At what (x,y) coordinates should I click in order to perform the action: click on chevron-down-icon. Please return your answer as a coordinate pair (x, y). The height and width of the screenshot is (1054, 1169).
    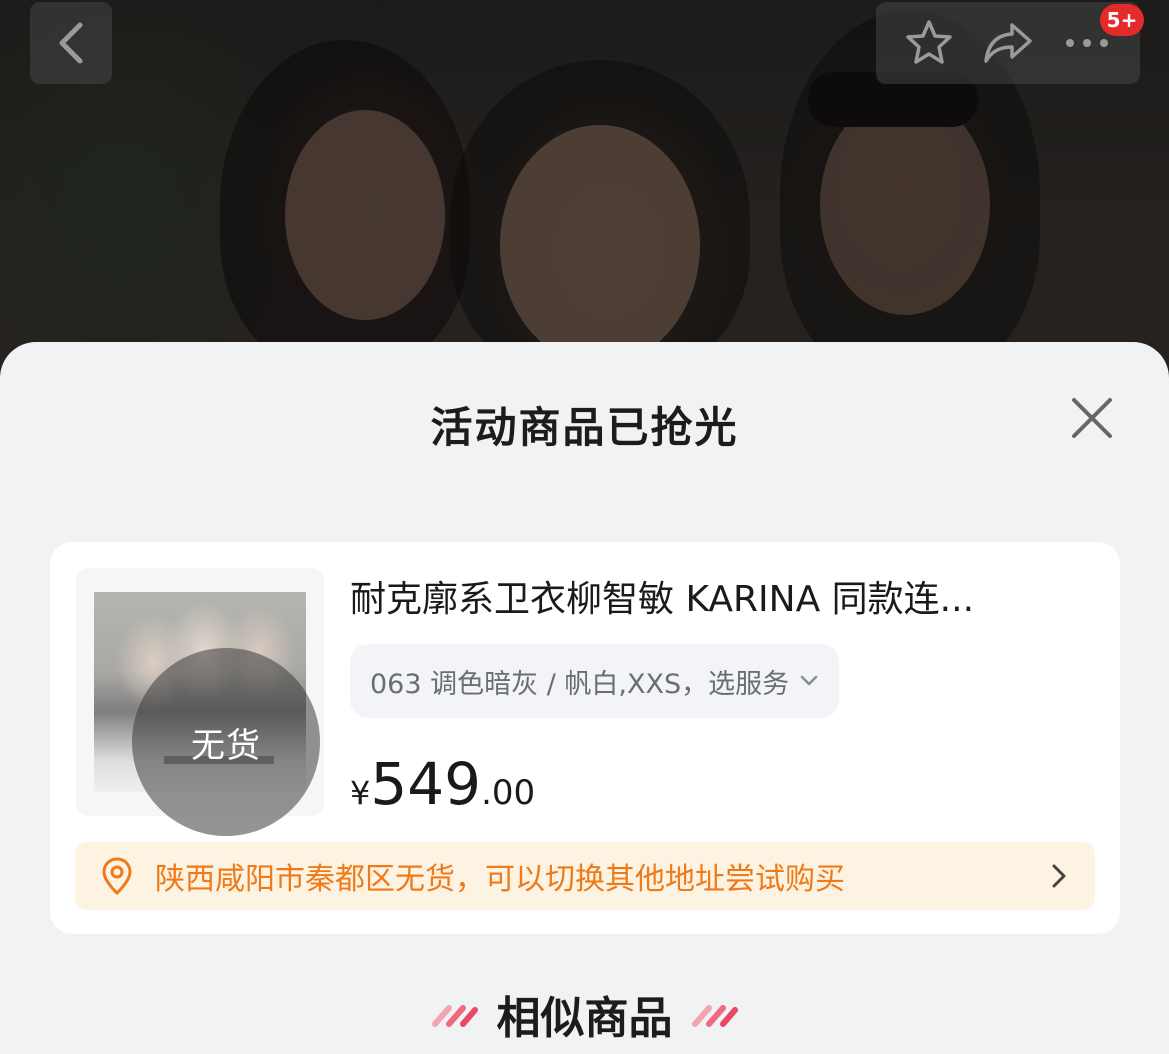
    Looking at the image, I should click on (809, 680).